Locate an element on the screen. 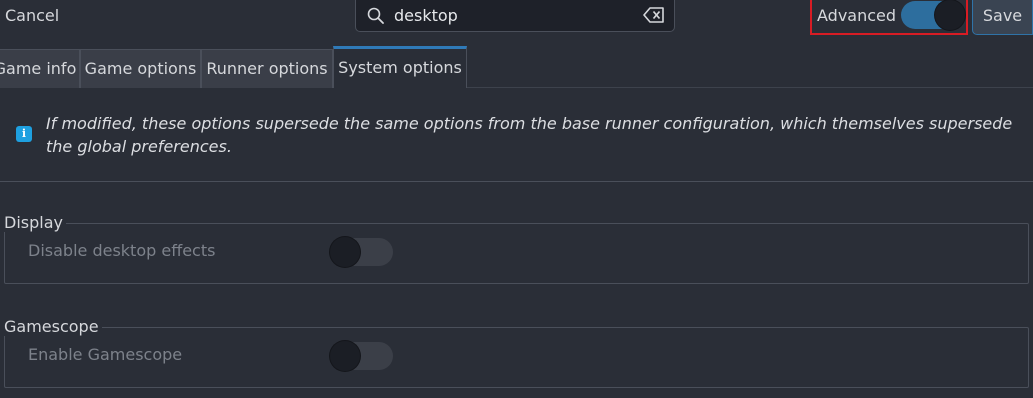 The height and width of the screenshot is (398, 1033). save-button: Save is located at coordinates (1002, 17).